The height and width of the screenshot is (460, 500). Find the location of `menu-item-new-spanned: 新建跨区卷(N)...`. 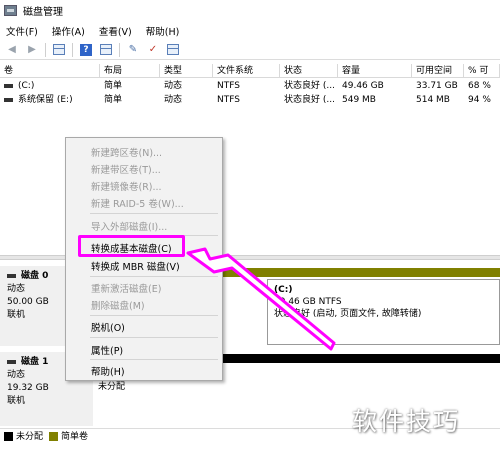

menu-item-new-spanned: 新建跨区卷(N)... is located at coordinates (126, 152).